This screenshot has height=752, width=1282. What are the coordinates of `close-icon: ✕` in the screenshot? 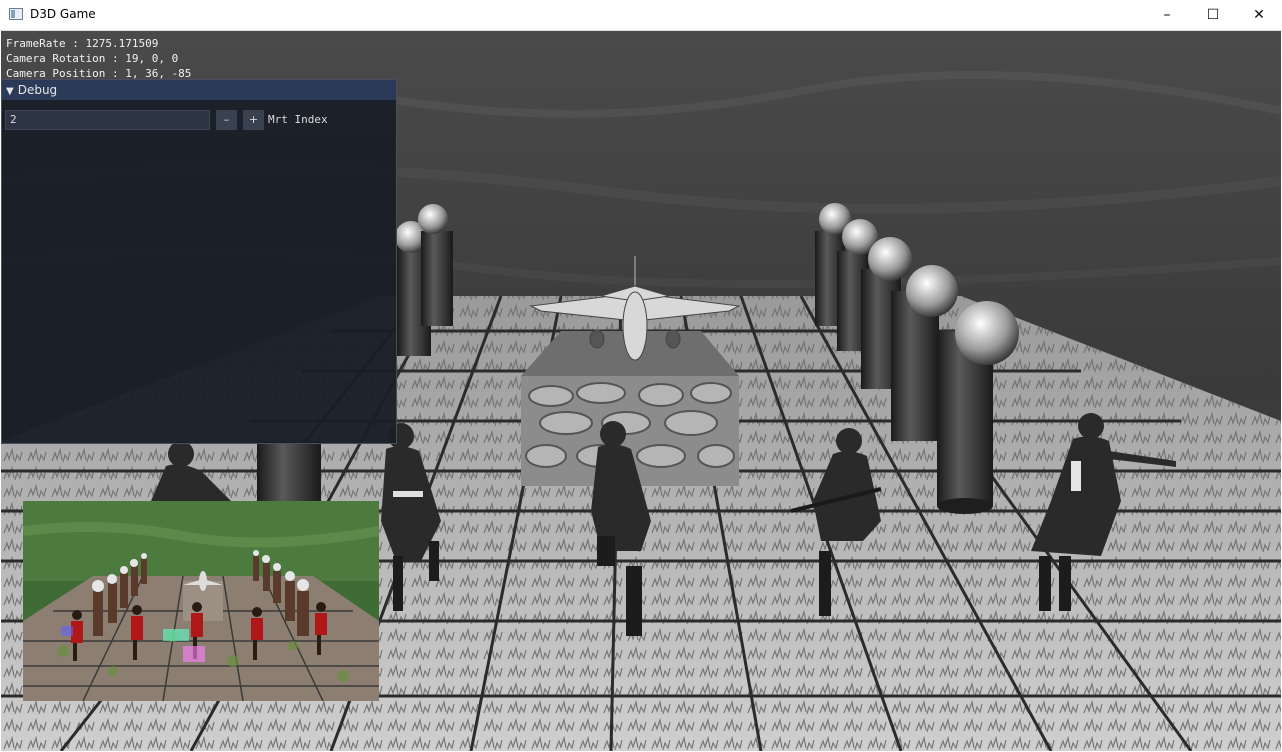 It's located at (1259, 15).